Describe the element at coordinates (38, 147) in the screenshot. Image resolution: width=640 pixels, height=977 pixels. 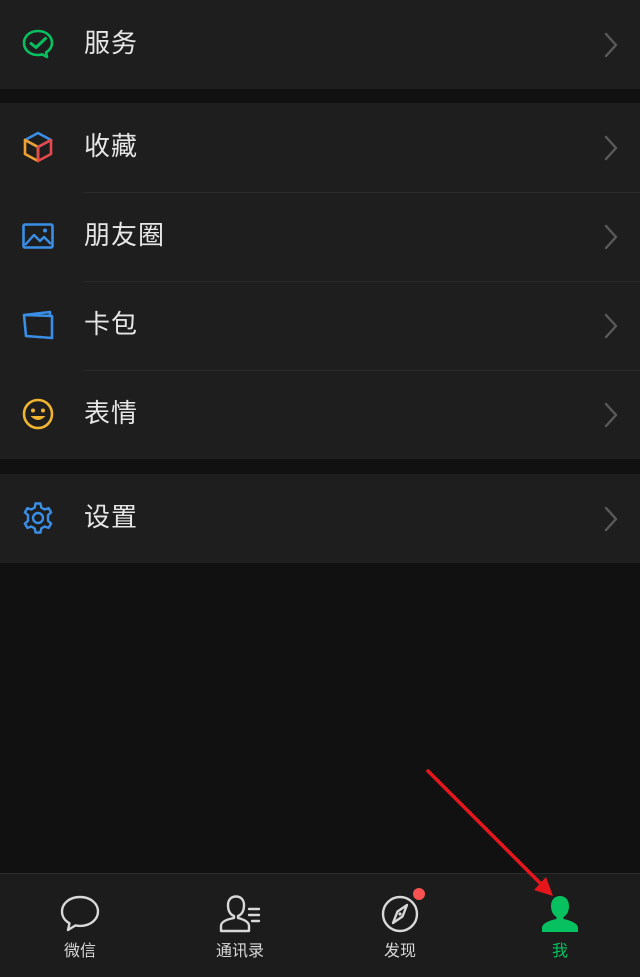
I see `cube-icon` at that location.